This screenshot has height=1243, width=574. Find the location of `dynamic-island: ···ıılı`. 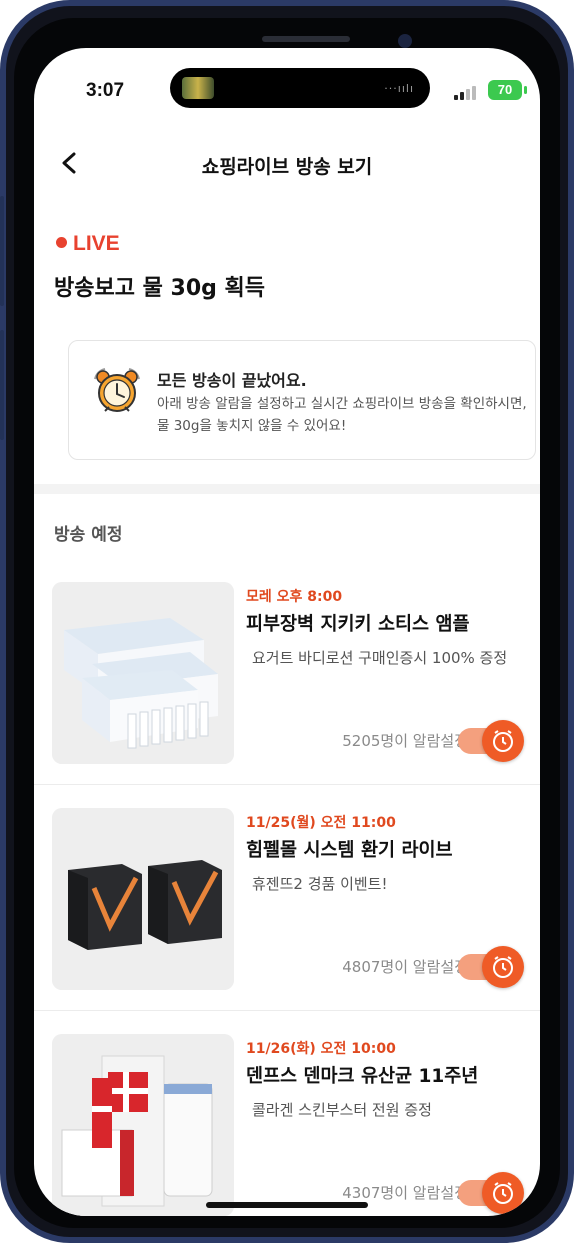

dynamic-island: ···ıılı is located at coordinates (300, 88).